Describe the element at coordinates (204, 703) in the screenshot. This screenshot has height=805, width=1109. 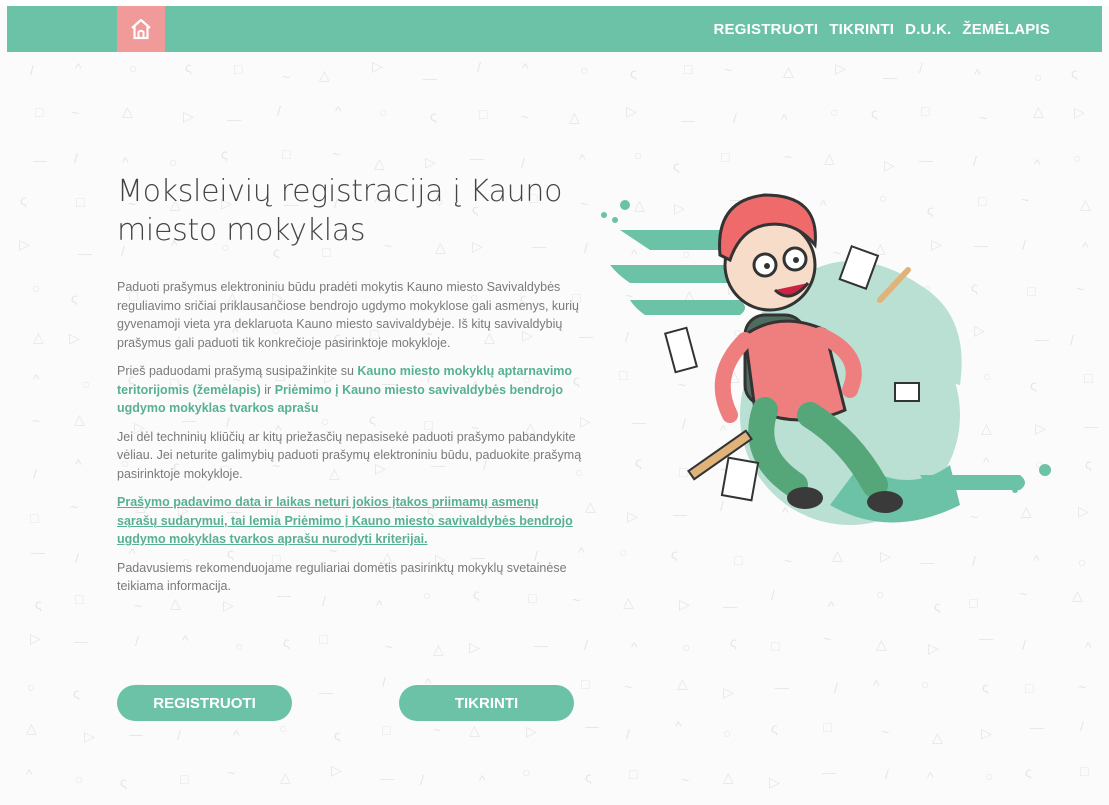
I see `register-button: REGISTRUOTI` at that location.